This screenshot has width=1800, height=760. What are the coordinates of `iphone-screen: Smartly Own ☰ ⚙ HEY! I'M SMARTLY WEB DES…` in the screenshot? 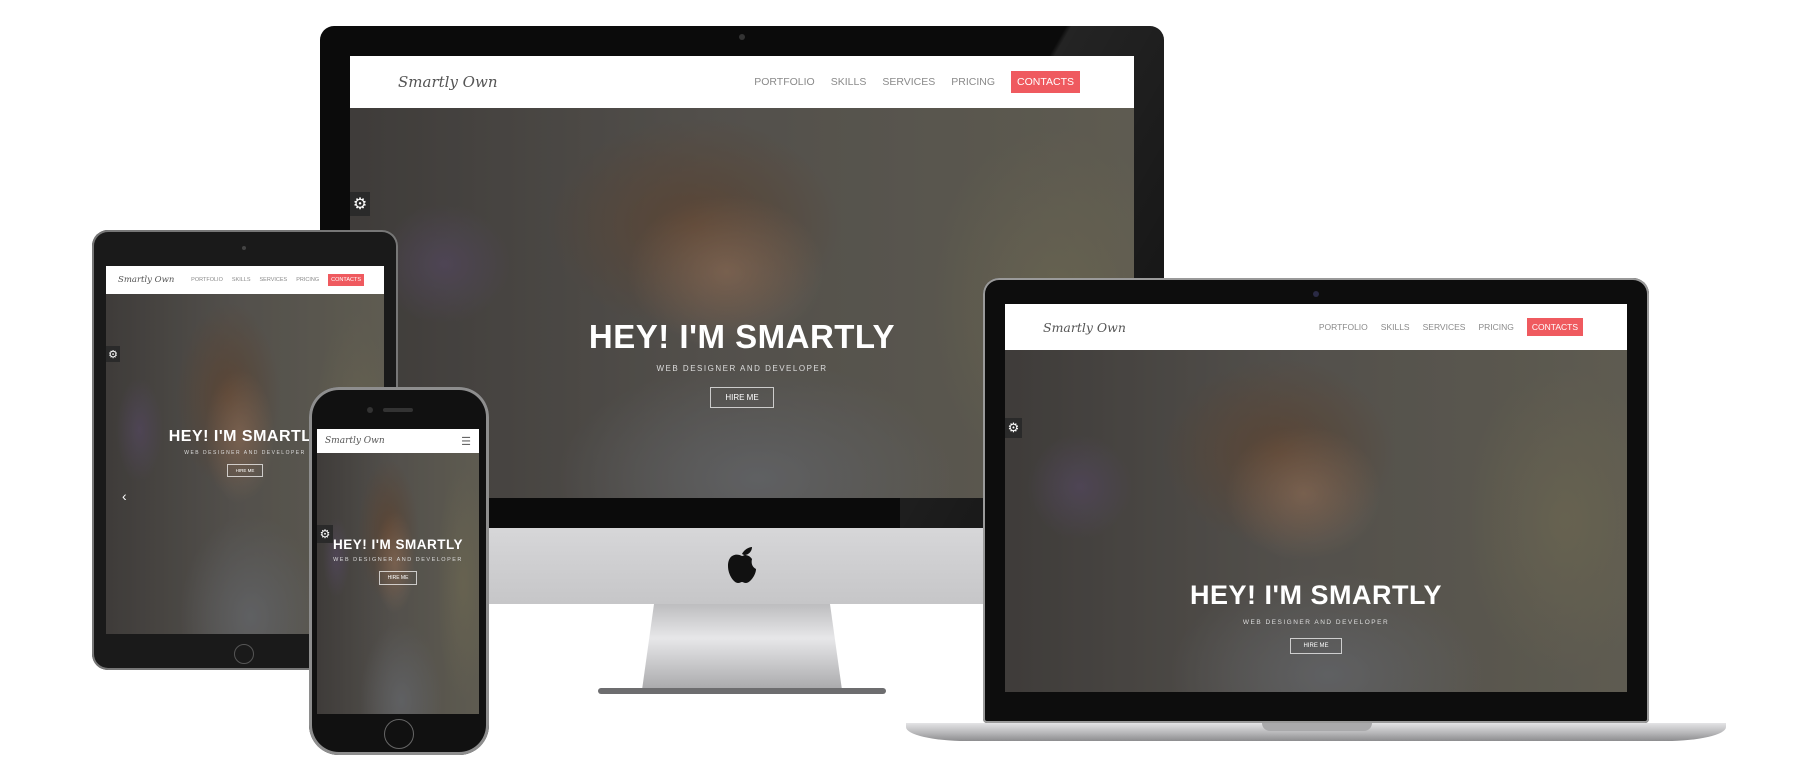 It's located at (398, 571).